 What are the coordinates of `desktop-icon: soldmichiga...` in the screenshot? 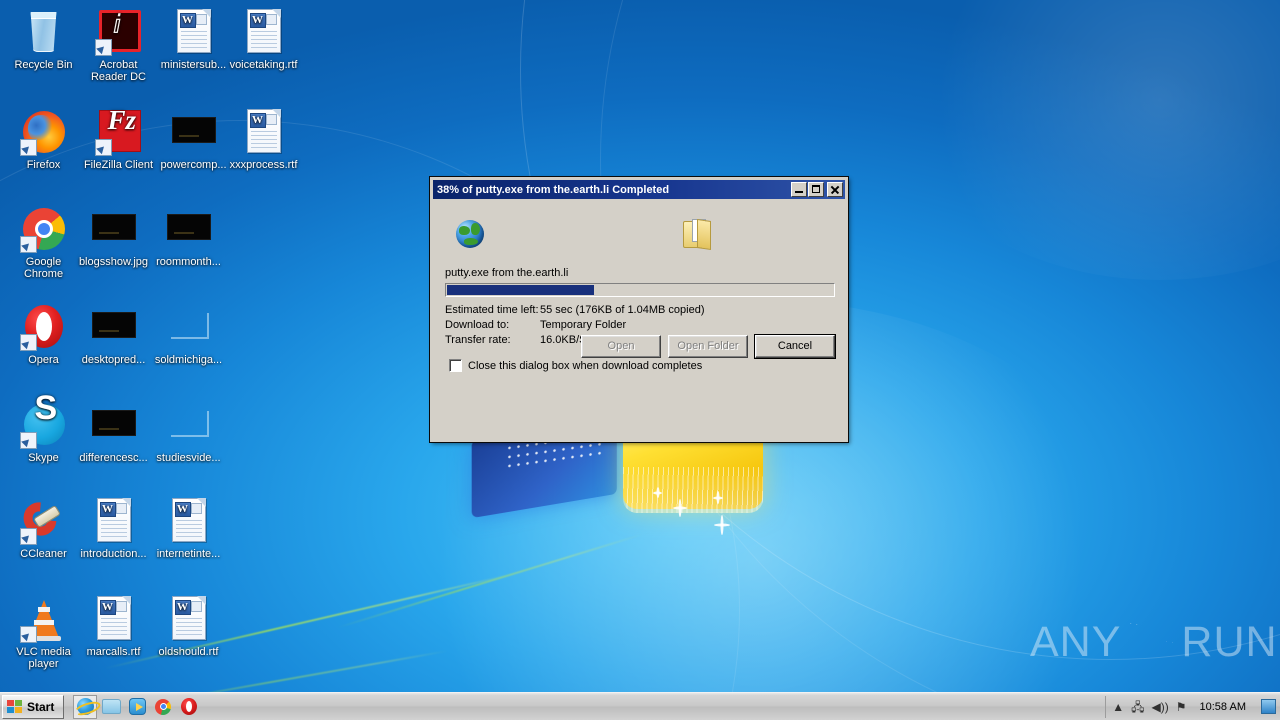 It's located at (188, 334).